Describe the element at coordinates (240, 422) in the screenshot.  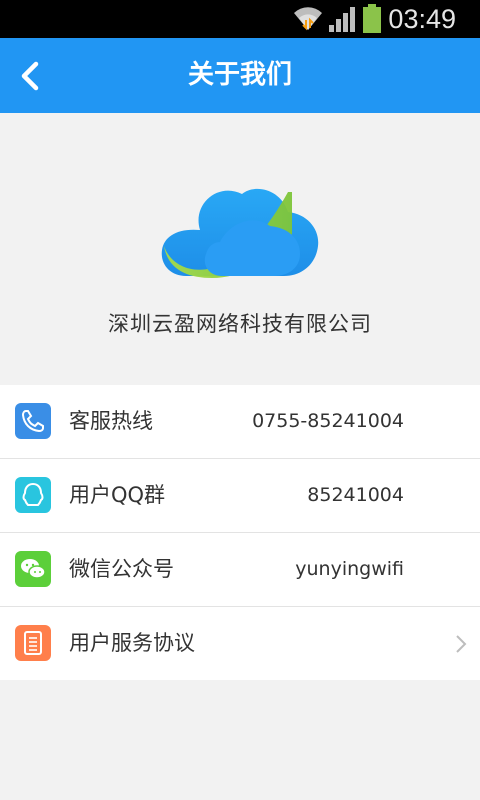
I see `list-item-hotline: 客服热线 0755-85241004` at that location.